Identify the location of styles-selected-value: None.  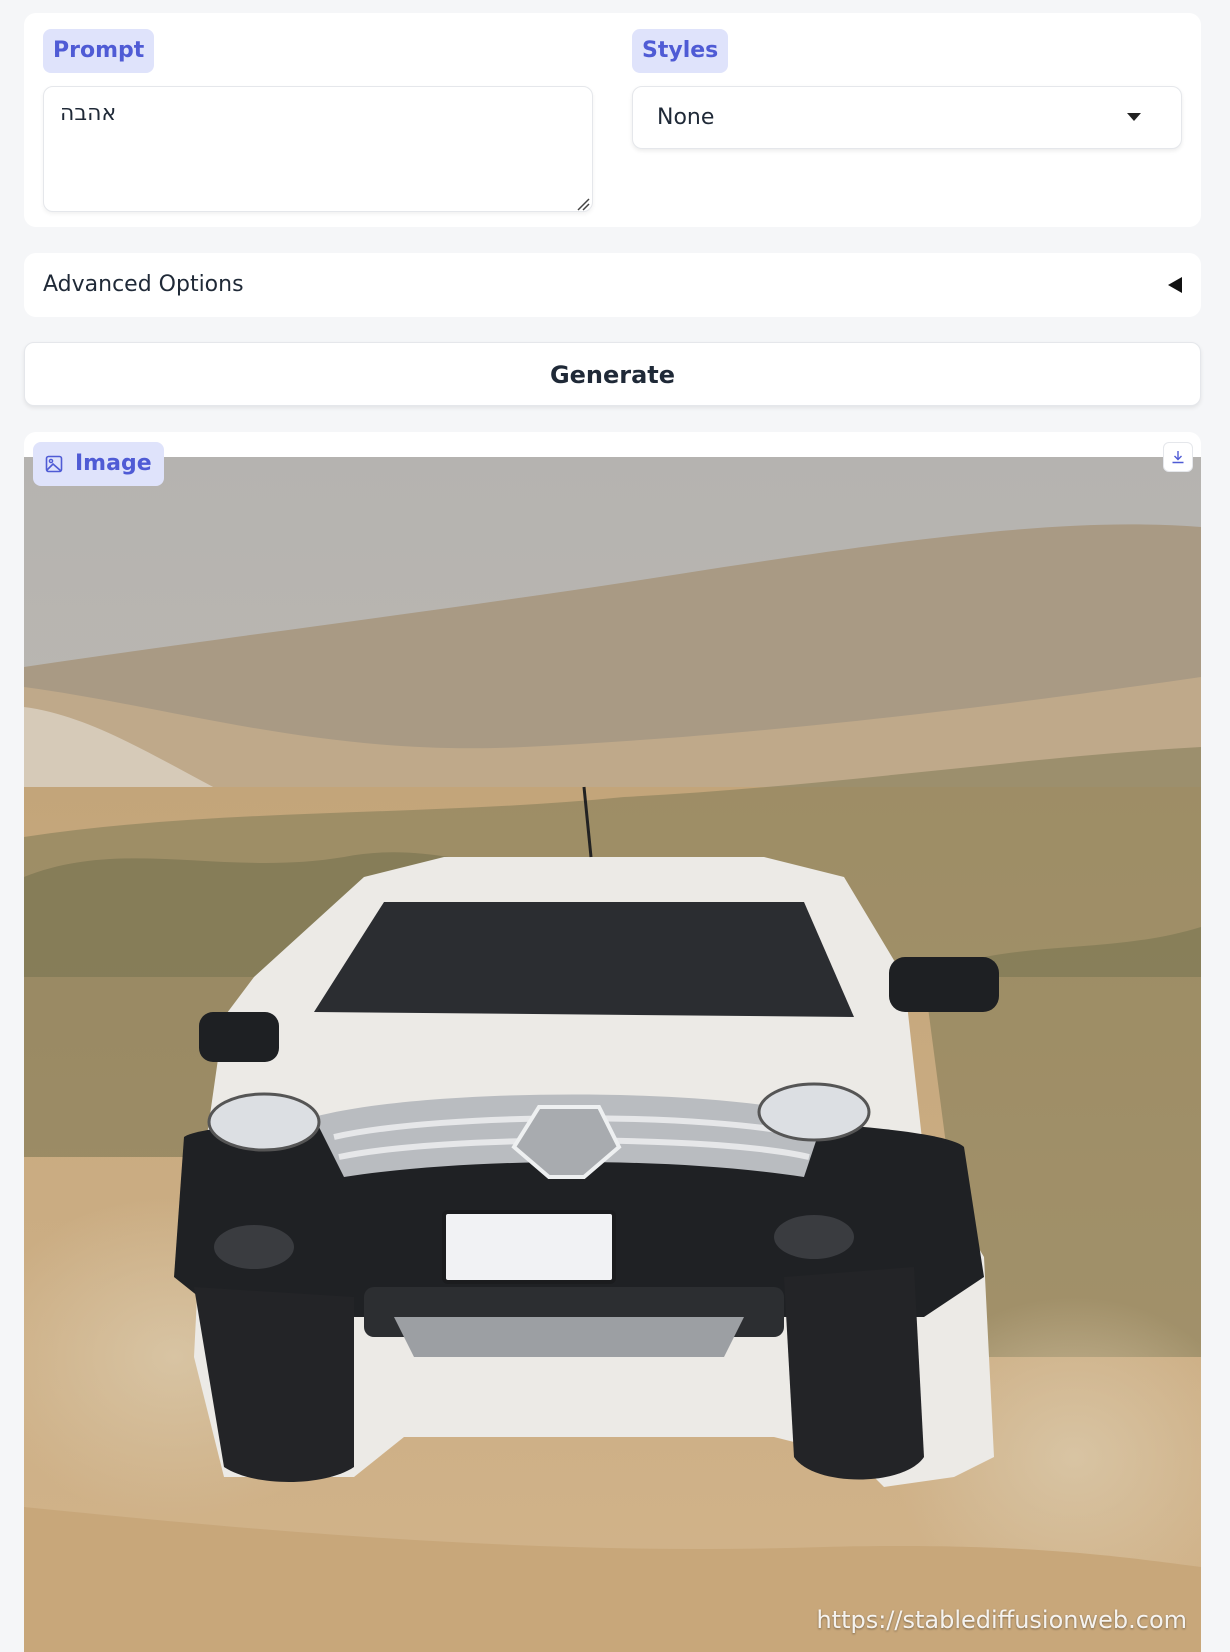
(686, 117).